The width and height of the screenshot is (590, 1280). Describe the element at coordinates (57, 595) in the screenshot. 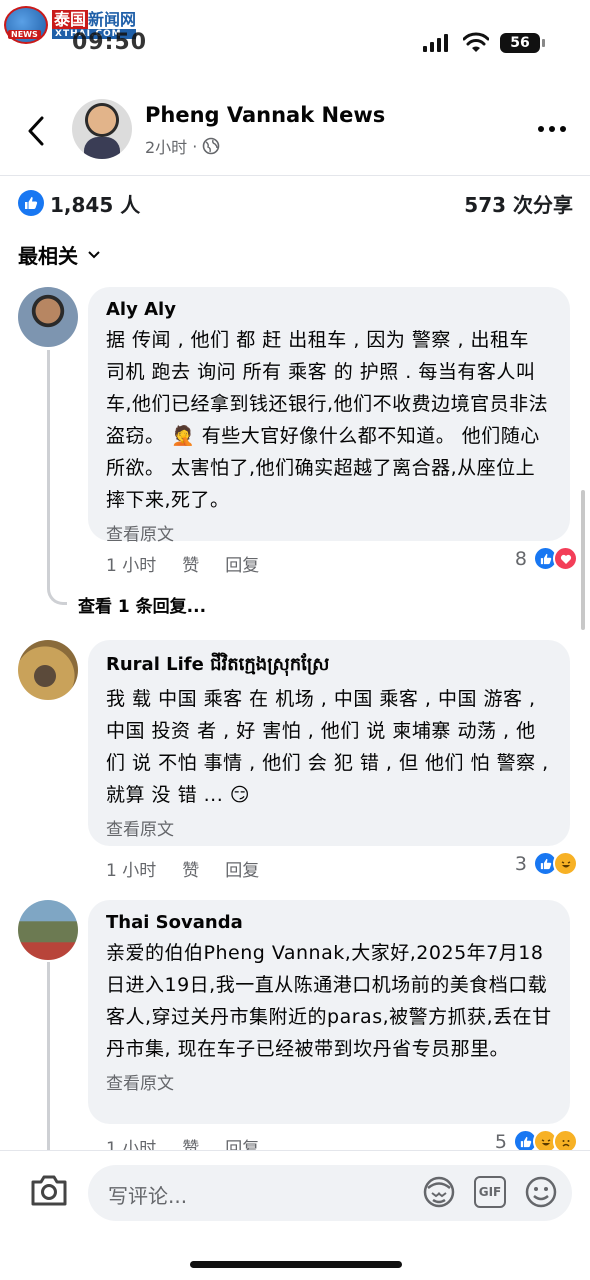

I see `thread-hook` at that location.